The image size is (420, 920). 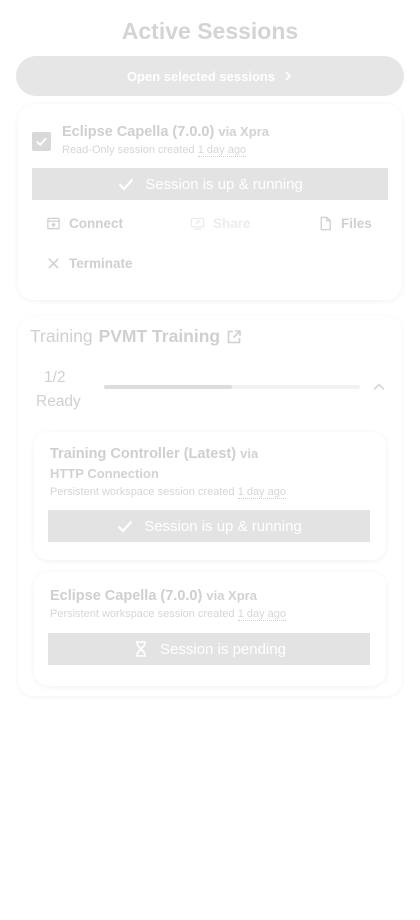 What do you see at coordinates (141, 649) in the screenshot?
I see `hourglass-icon` at bounding box center [141, 649].